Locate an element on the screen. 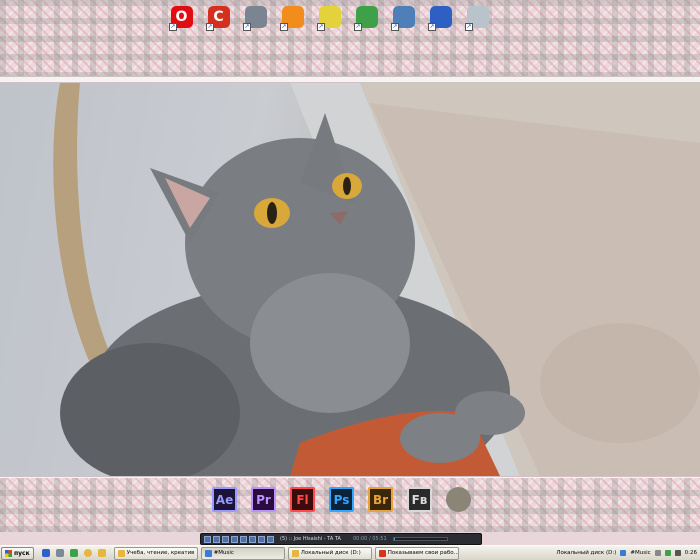 The width and height of the screenshot is (700, 560). flash-icon: Fl is located at coordinates (302, 499).